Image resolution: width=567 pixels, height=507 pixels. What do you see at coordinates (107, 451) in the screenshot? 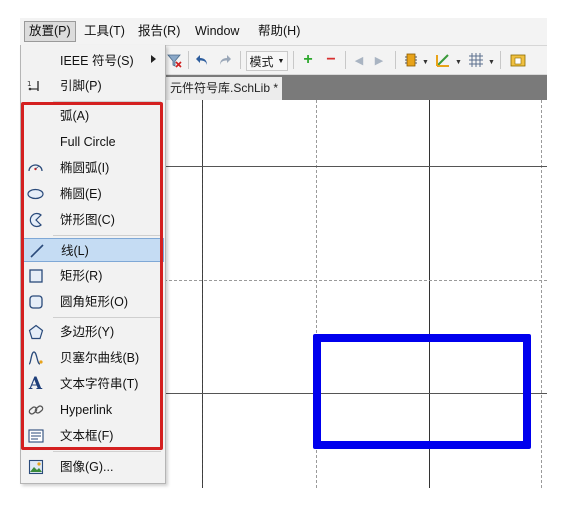
I see `menu-separator` at bounding box center [107, 451].